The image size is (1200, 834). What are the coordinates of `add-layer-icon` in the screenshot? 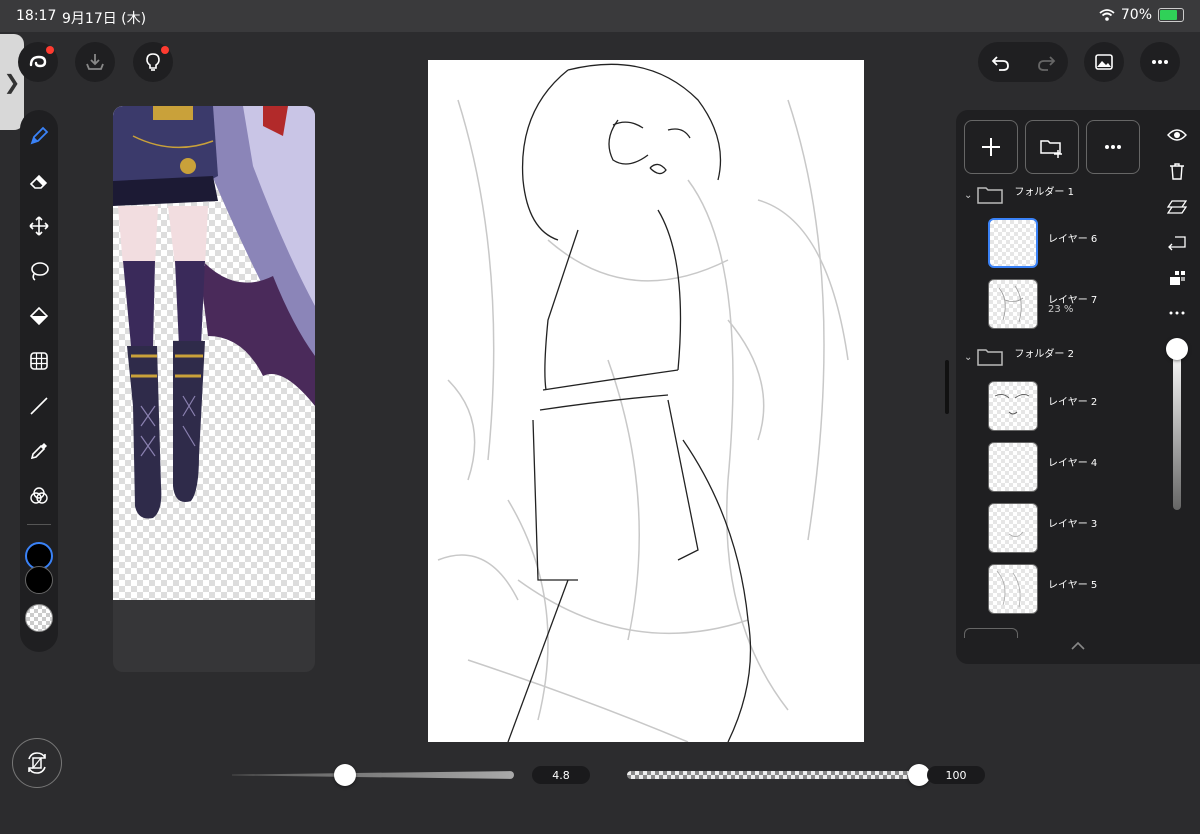 It's located at (991, 147).